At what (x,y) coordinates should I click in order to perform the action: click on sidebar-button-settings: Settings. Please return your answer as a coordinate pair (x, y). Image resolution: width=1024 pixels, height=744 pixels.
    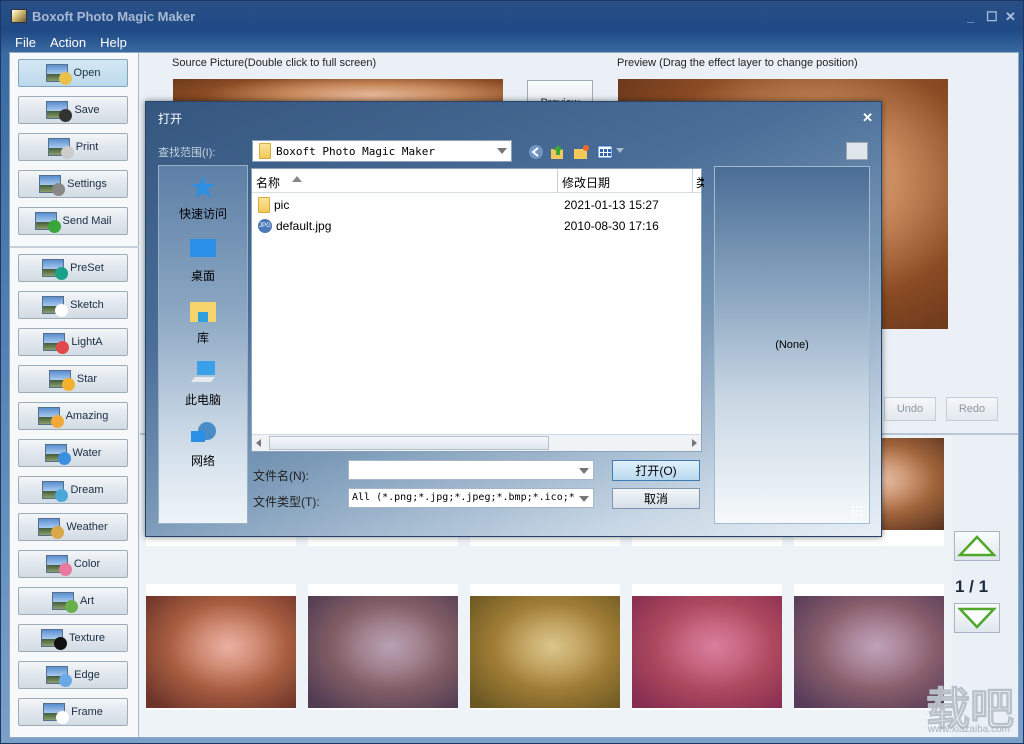
    Looking at the image, I should click on (73, 184).